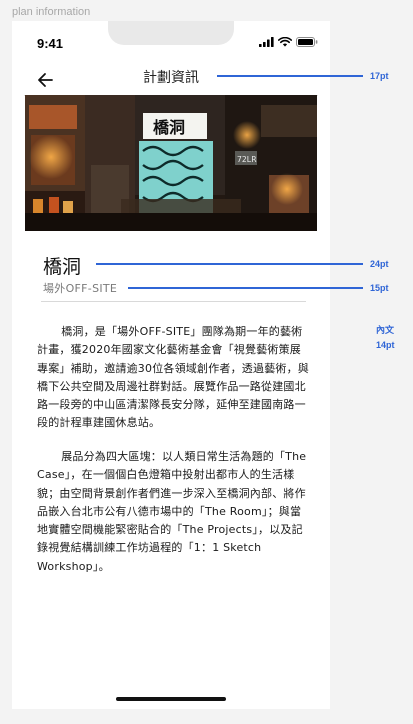 This screenshot has height=724, width=413. I want to click on sign-text: 橋洞, so click(169, 127).